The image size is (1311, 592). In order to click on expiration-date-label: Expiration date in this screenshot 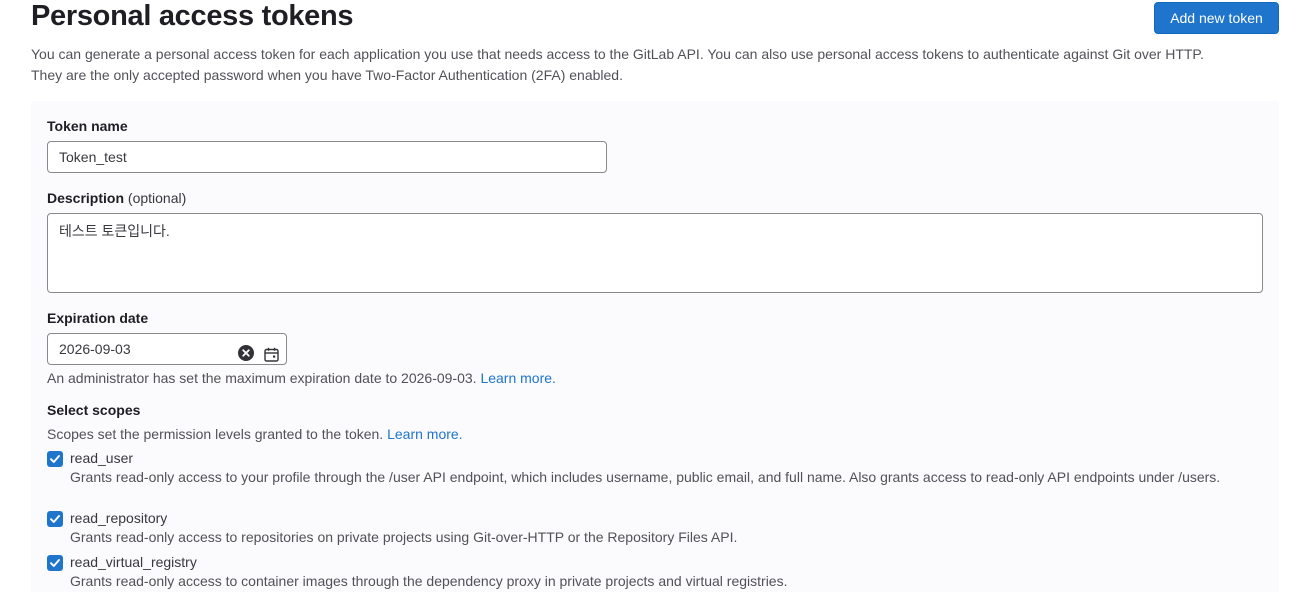, I will do `click(98, 318)`.